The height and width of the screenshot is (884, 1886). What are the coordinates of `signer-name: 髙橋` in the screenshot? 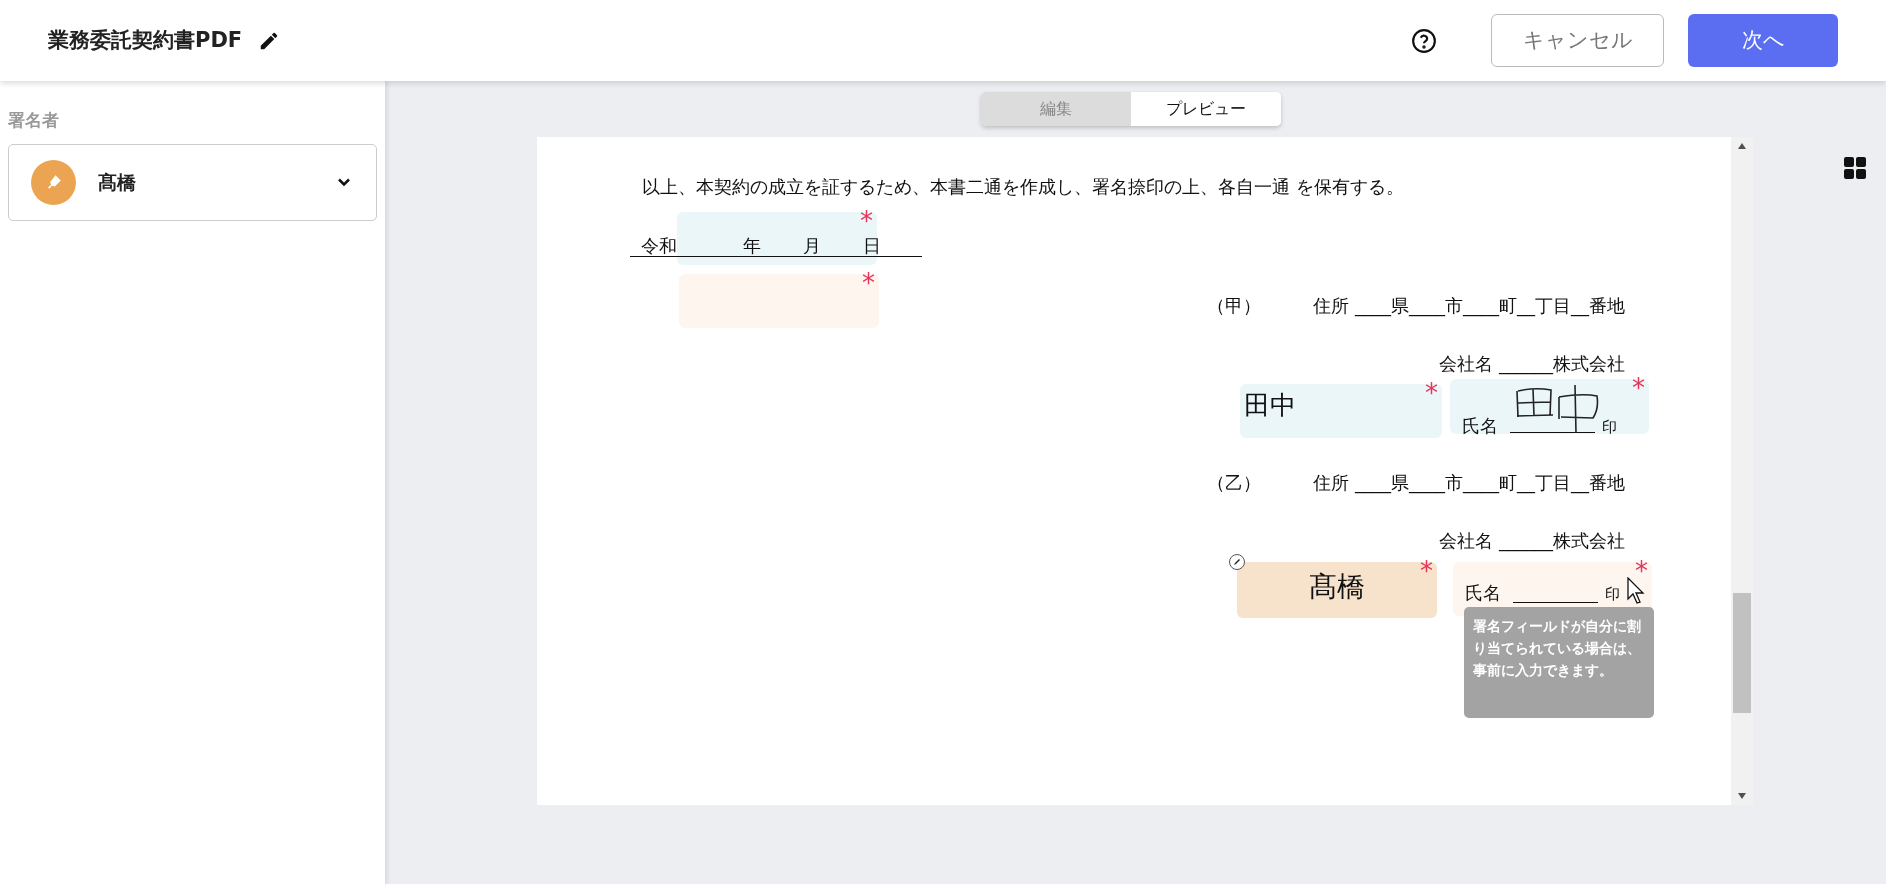 It's located at (117, 182).